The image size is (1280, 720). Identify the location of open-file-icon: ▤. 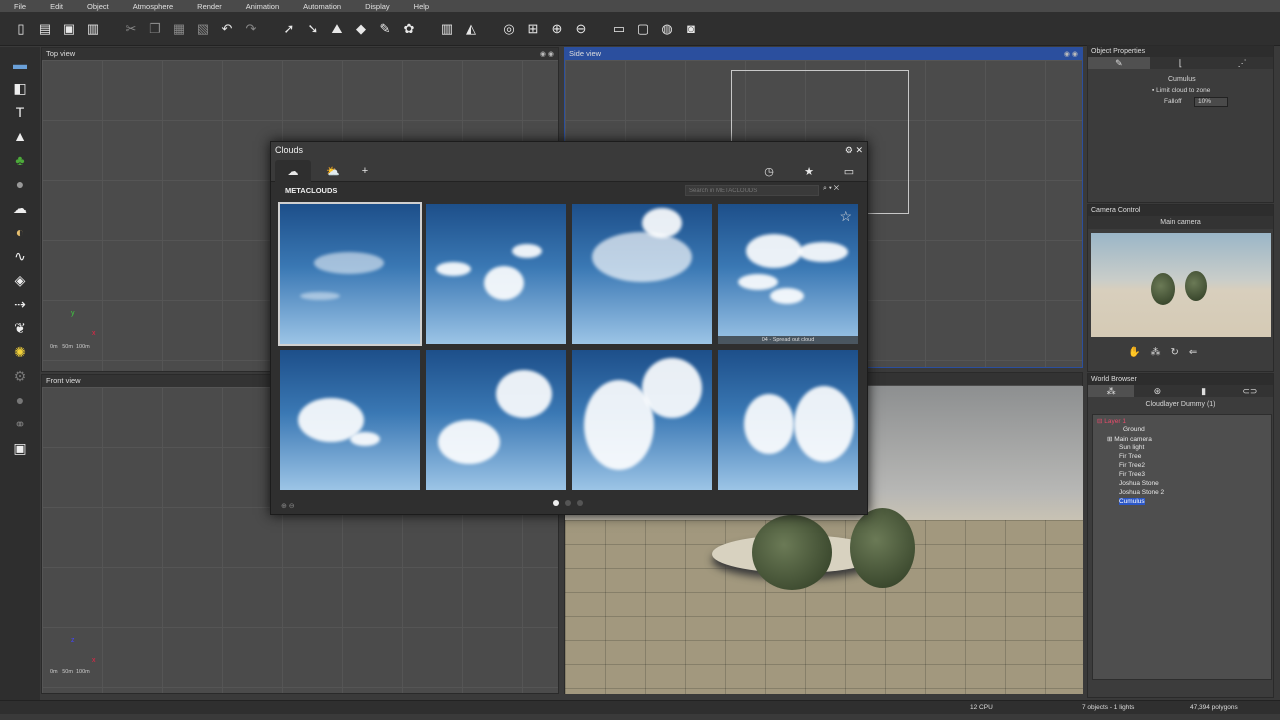
(45, 29).